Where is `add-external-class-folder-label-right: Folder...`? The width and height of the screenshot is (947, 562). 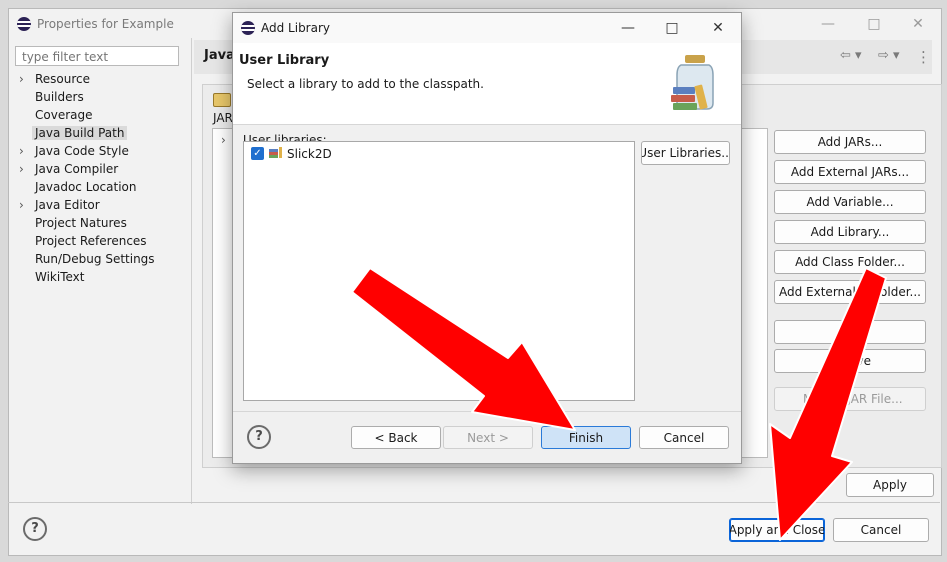 add-external-class-folder-label-right: Folder... is located at coordinates (897, 292).